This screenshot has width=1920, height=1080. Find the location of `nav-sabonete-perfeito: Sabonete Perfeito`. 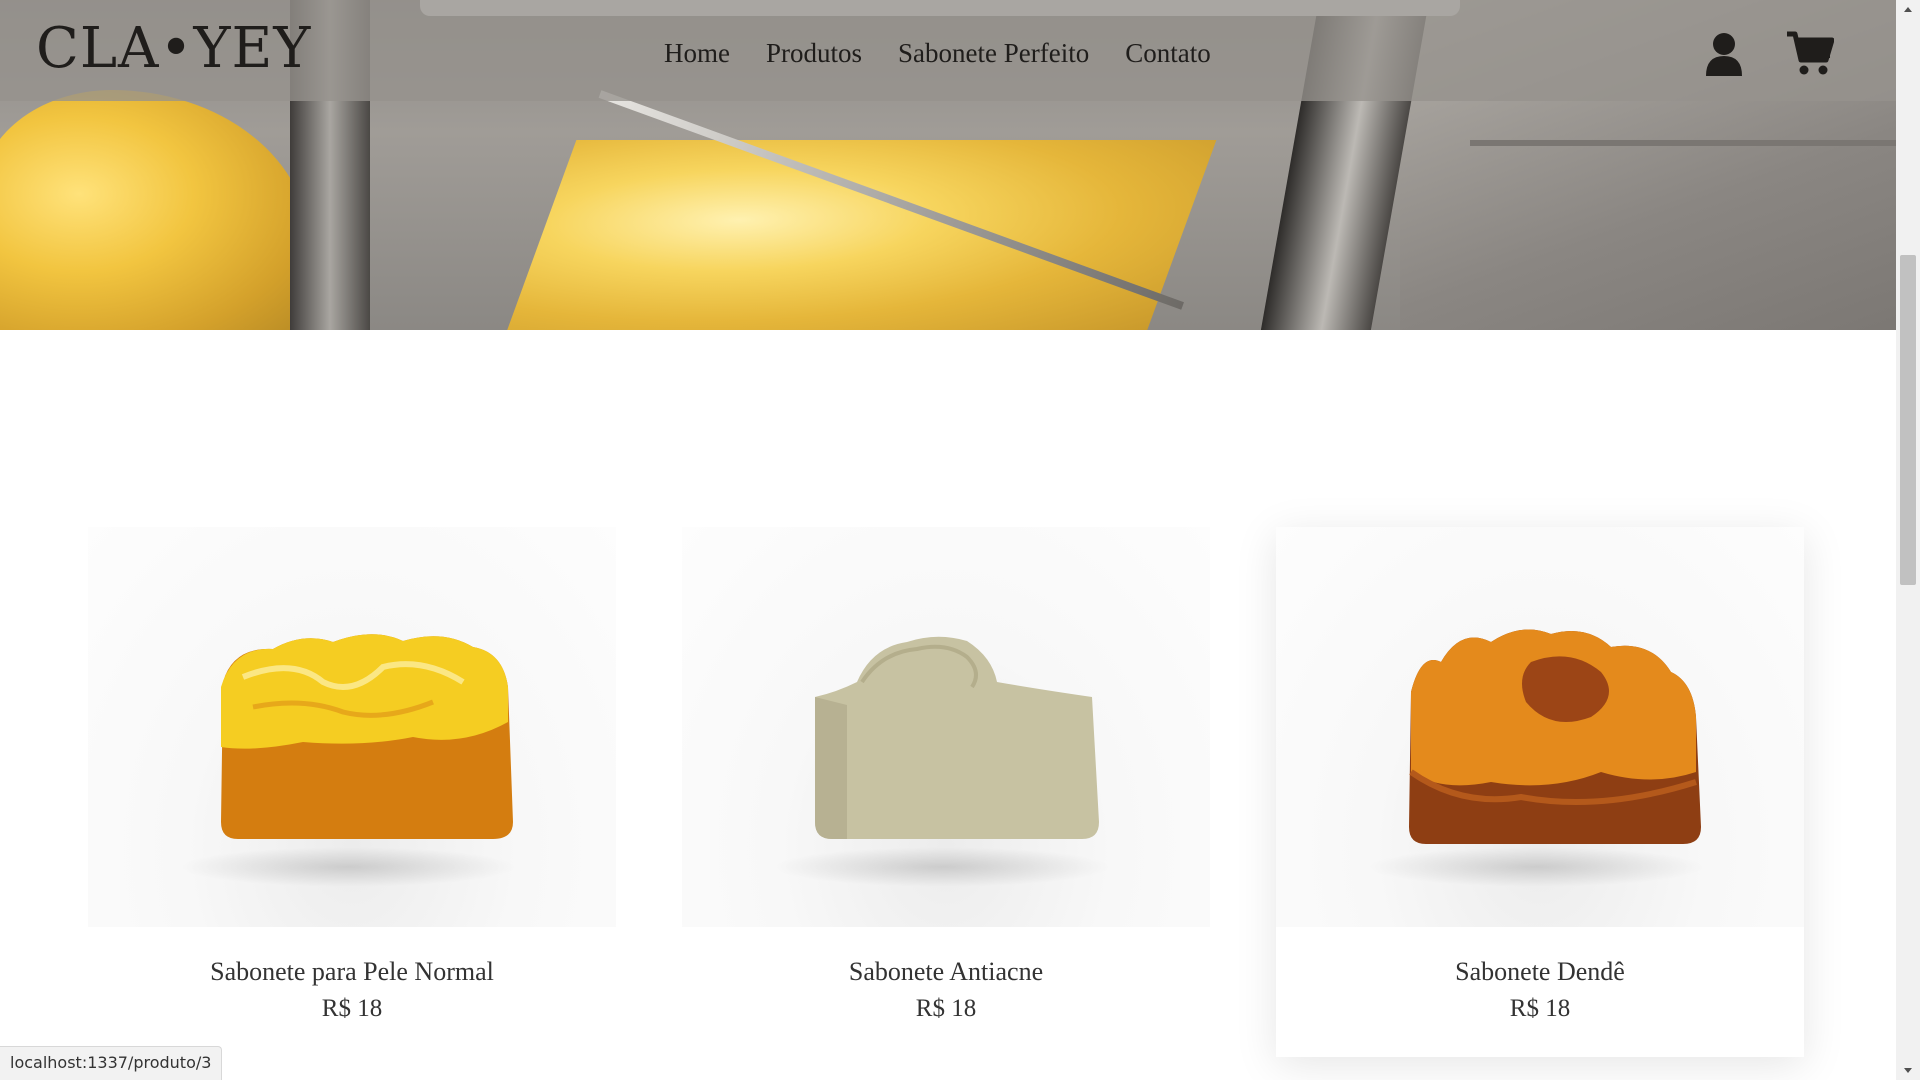

nav-sabonete-perfeito: Sabonete Perfeito is located at coordinates (993, 53).